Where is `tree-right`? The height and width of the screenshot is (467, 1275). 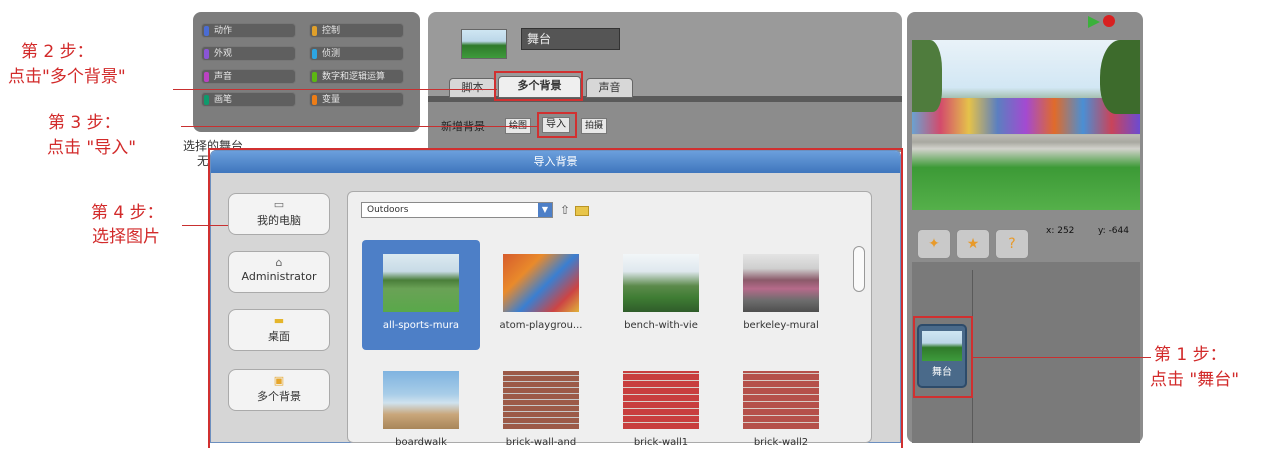
tree-right is located at coordinates (1120, 77).